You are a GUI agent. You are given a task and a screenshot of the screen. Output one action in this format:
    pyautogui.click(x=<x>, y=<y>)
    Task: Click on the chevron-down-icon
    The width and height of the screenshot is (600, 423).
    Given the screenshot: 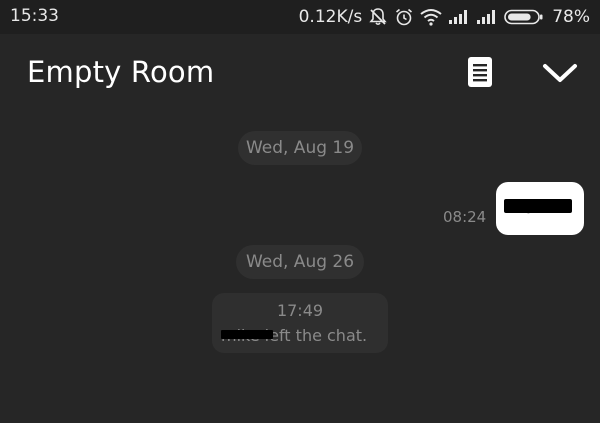 What is the action you would take?
    pyautogui.click(x=560, y=75)
    